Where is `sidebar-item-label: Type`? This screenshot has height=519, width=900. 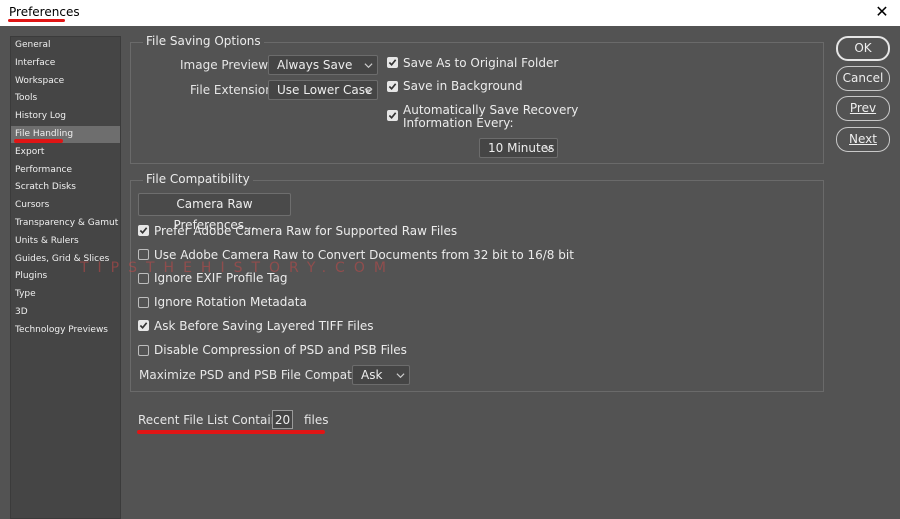 sidebar-item-label: Type is located at coordinates (25, 294).